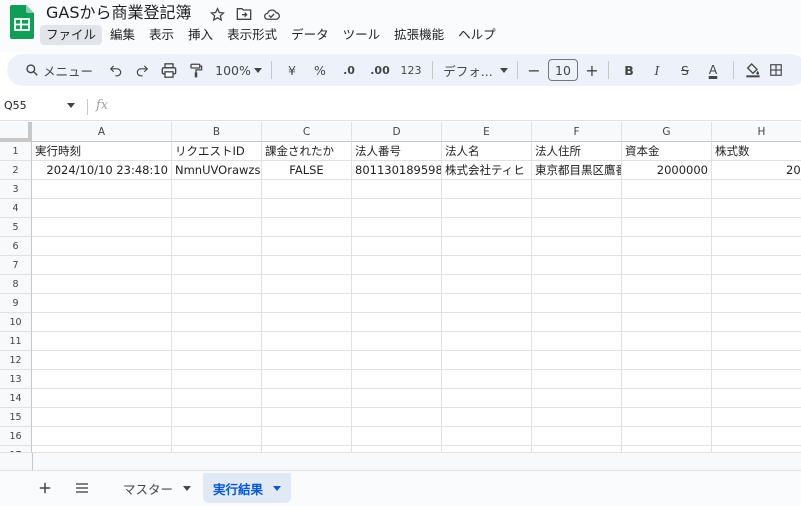  I want to click on row-header: 15, so click(16, 417).